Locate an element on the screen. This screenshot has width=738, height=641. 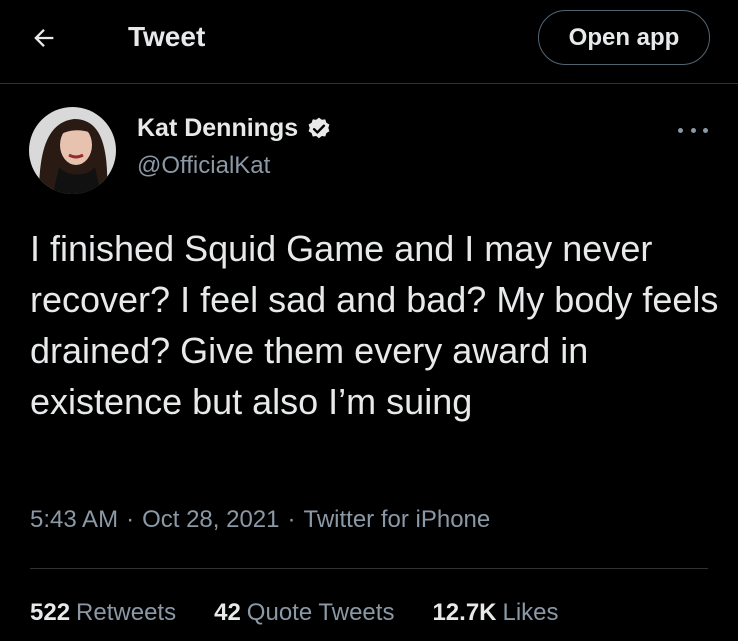
likes-stat: 12.7K Likes is located at coordinates (495, 613).